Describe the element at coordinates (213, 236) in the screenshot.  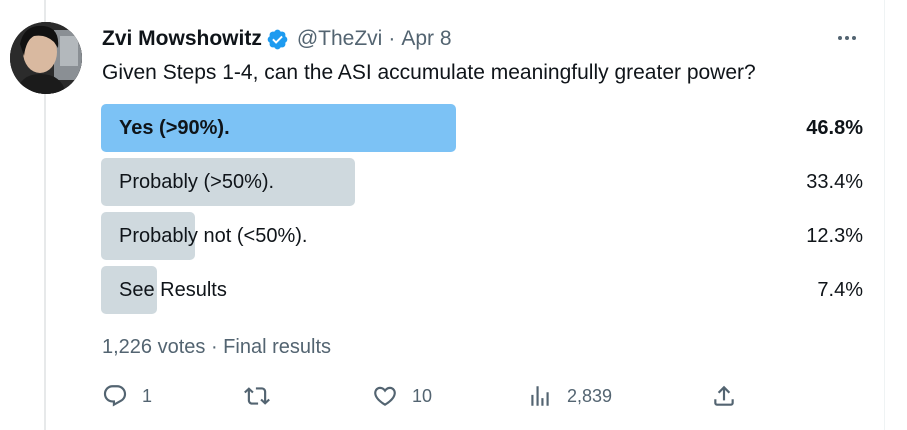
I see `poll-option-label: Probably not (<50%).` at that location.